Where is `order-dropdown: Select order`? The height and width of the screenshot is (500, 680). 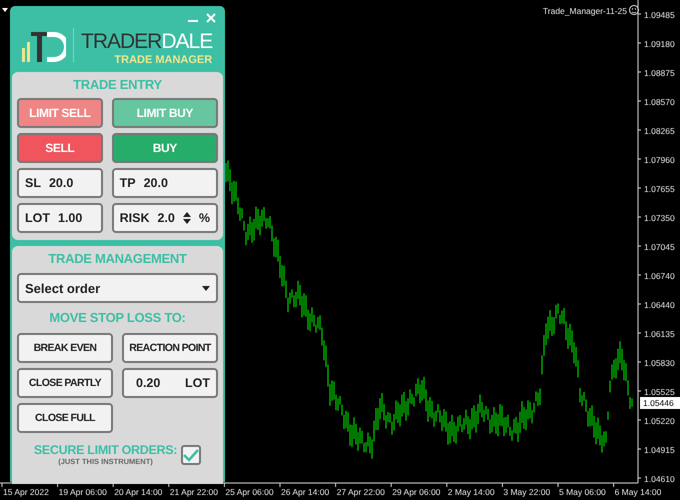
order-dropdown: Select order is located at coordinates (117, 288).